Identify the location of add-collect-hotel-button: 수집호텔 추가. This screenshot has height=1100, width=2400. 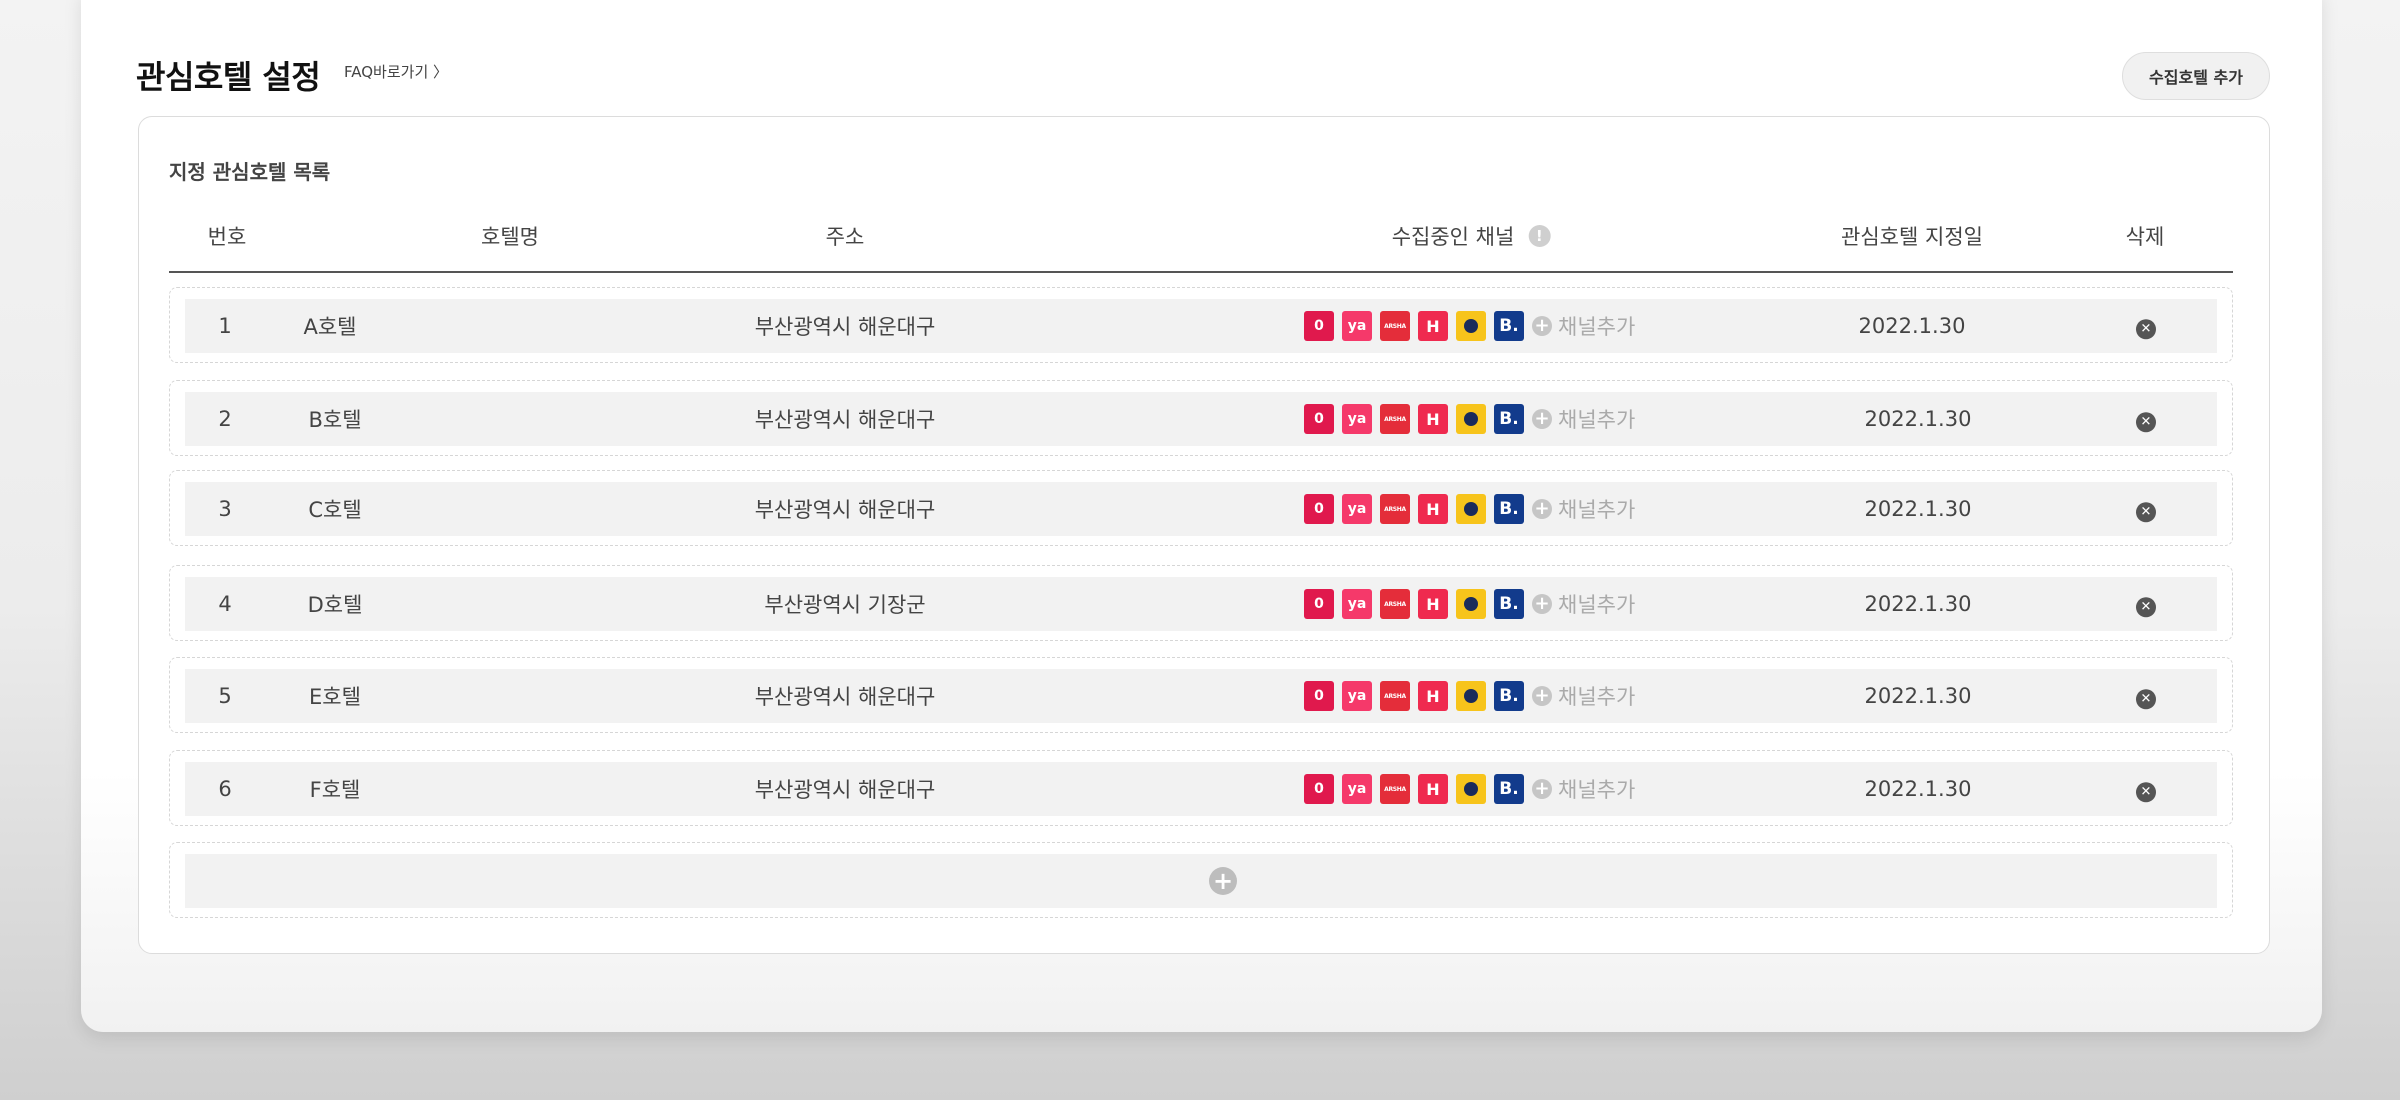
(2196, 76).